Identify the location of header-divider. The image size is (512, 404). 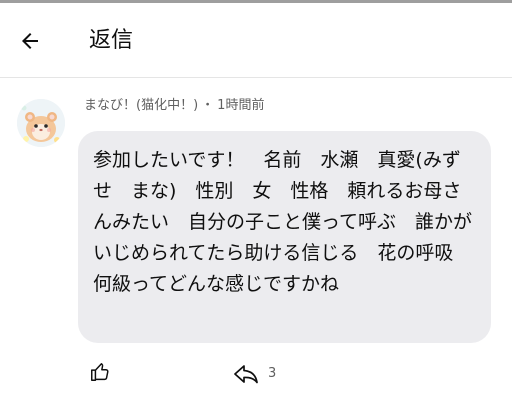
(256, 77).